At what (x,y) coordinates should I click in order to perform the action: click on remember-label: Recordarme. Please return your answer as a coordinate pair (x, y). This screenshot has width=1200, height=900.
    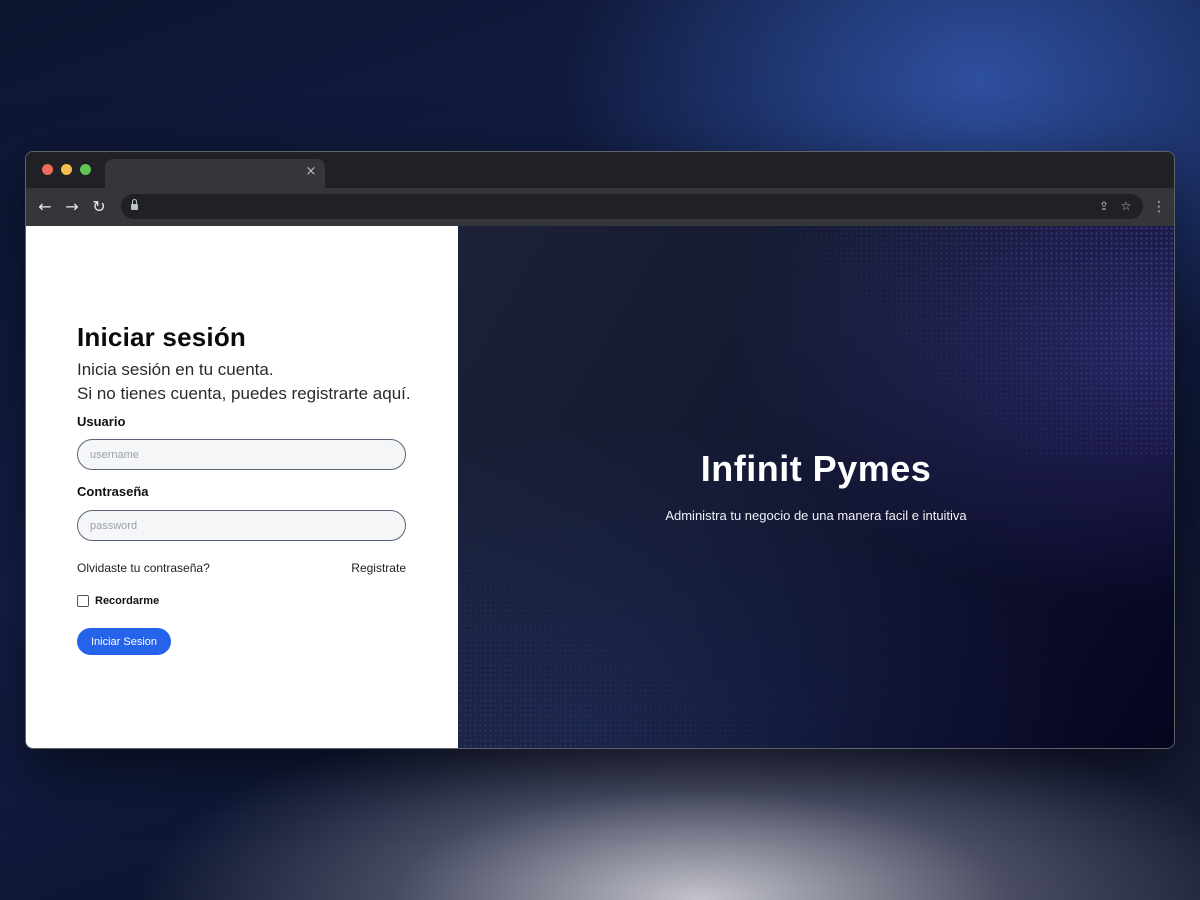
    Looking at the image, I should click on (127, 601).